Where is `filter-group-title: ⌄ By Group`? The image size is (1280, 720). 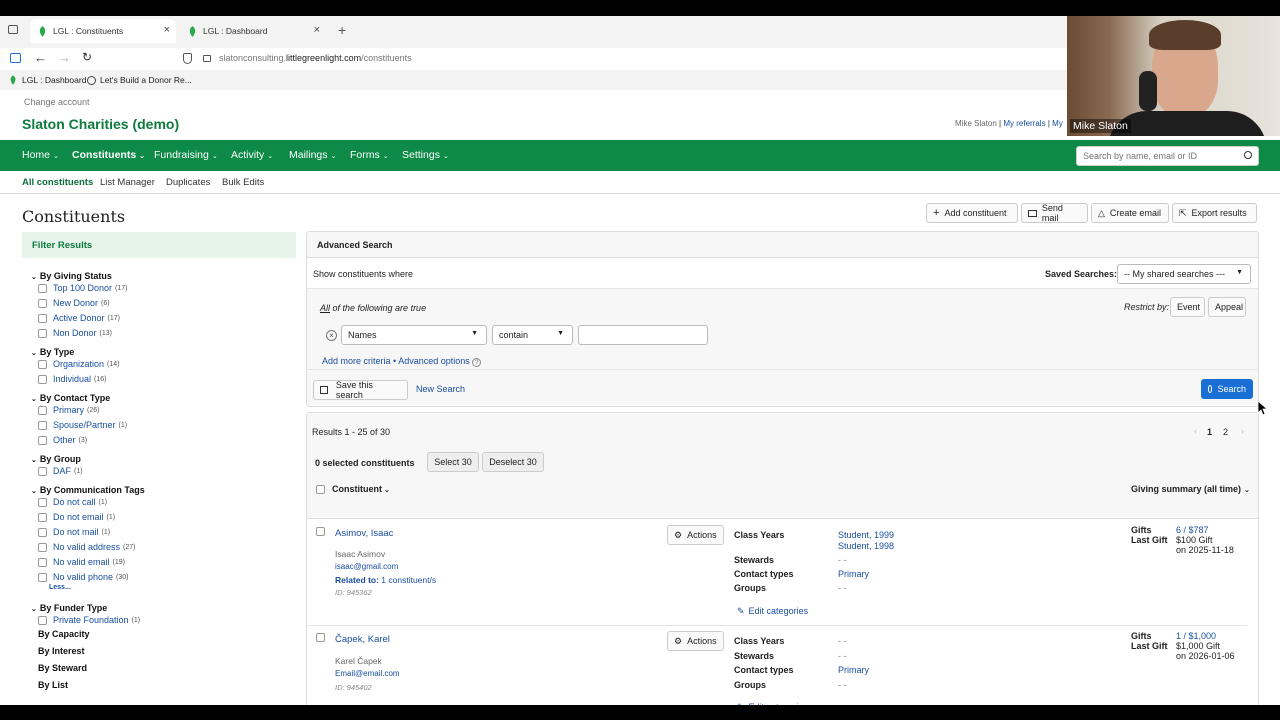 filter-group-title: ⌄ By Group is located at coordinates (56, 459).